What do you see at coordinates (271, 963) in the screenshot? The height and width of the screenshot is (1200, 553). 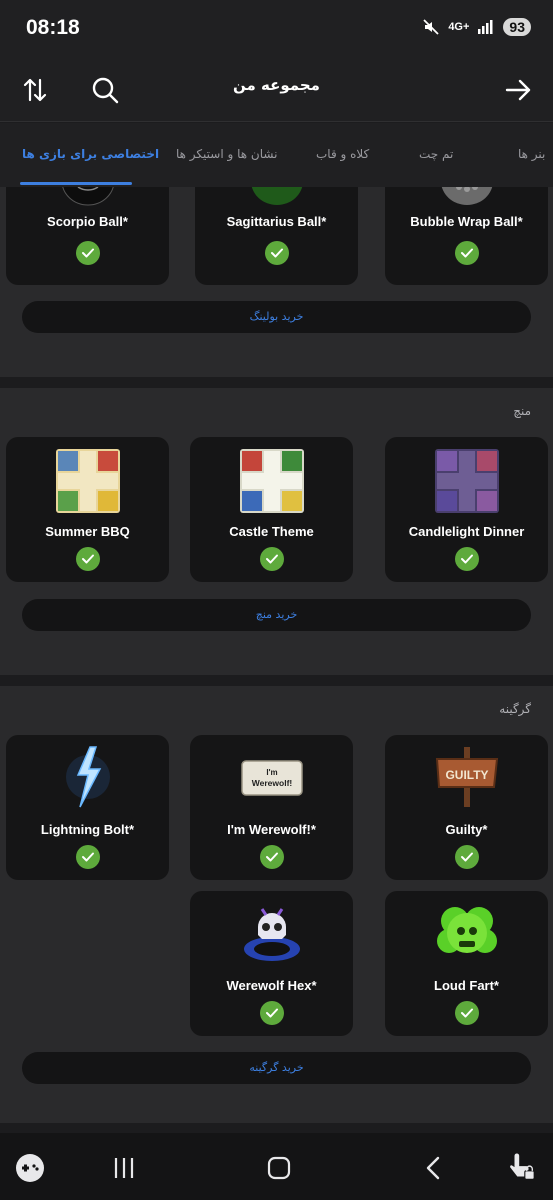 I see `item-card: Werewolf Hex*` at bounding box center [271, 963].